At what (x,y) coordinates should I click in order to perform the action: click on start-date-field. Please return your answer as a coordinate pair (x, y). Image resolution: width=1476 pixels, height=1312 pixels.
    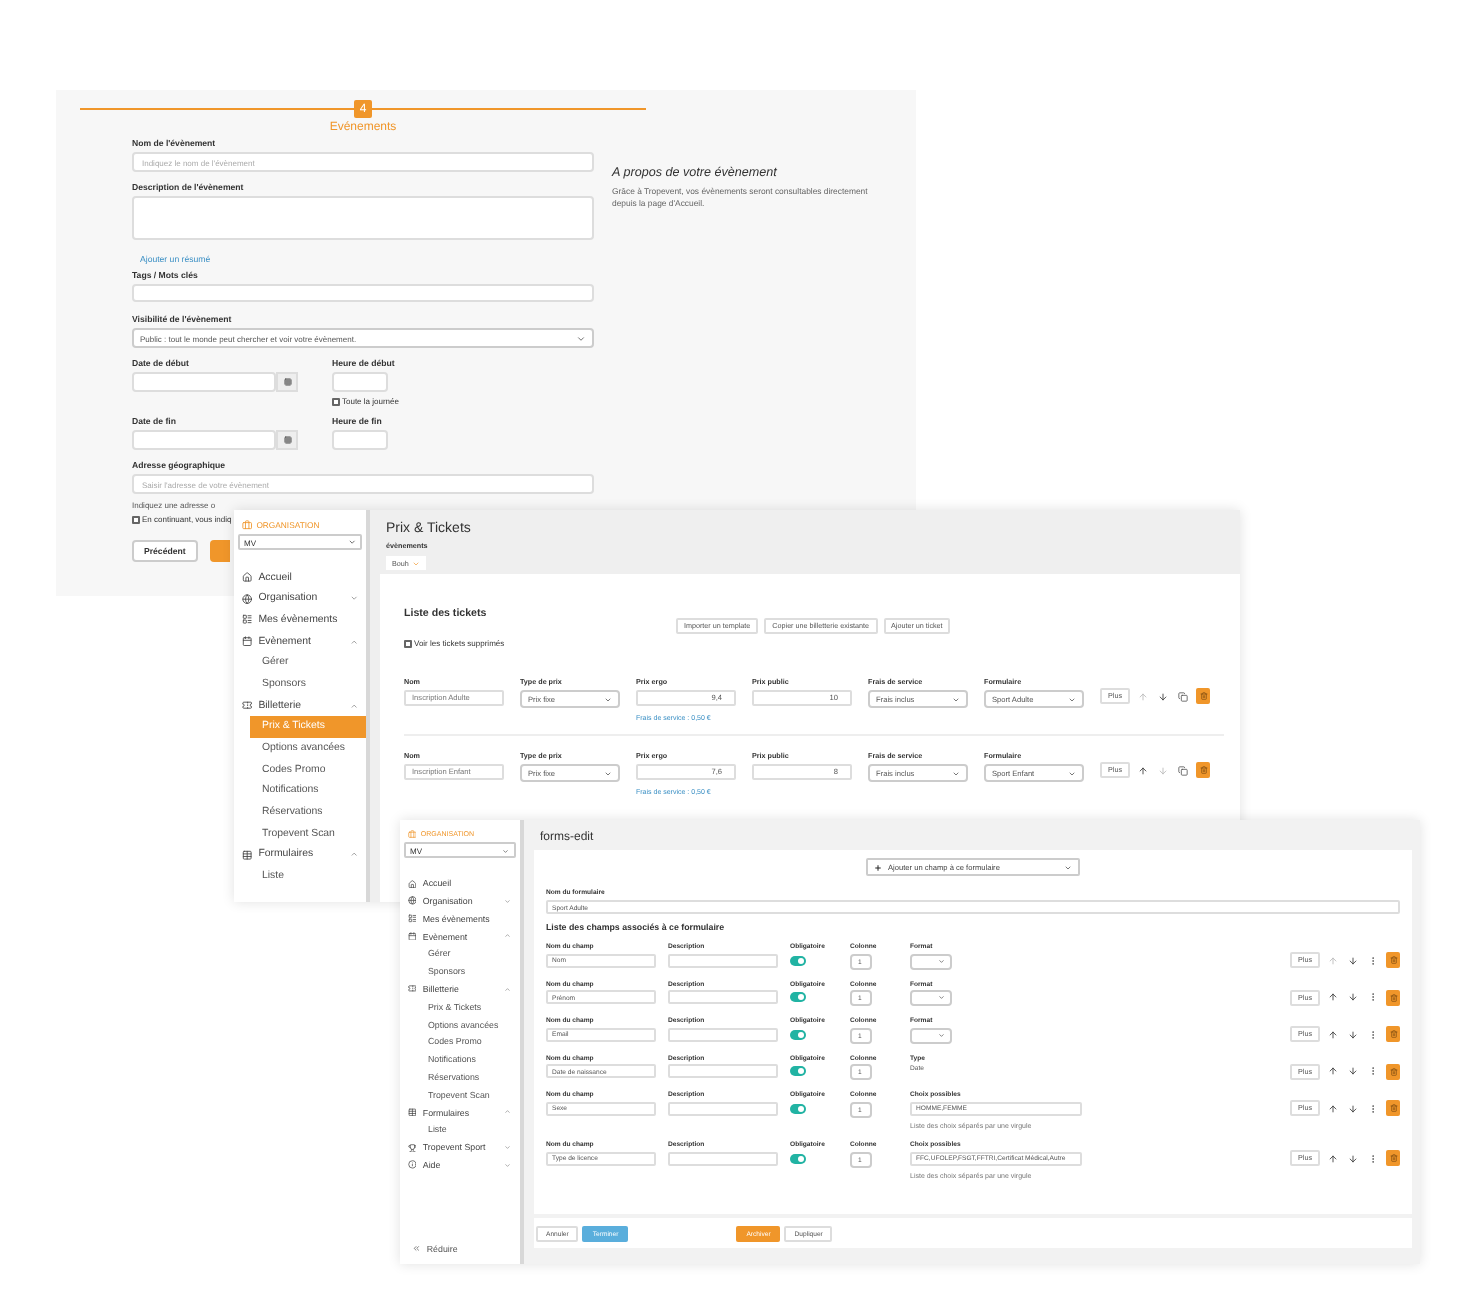
    Looking at the image, I should click on (204, 382).